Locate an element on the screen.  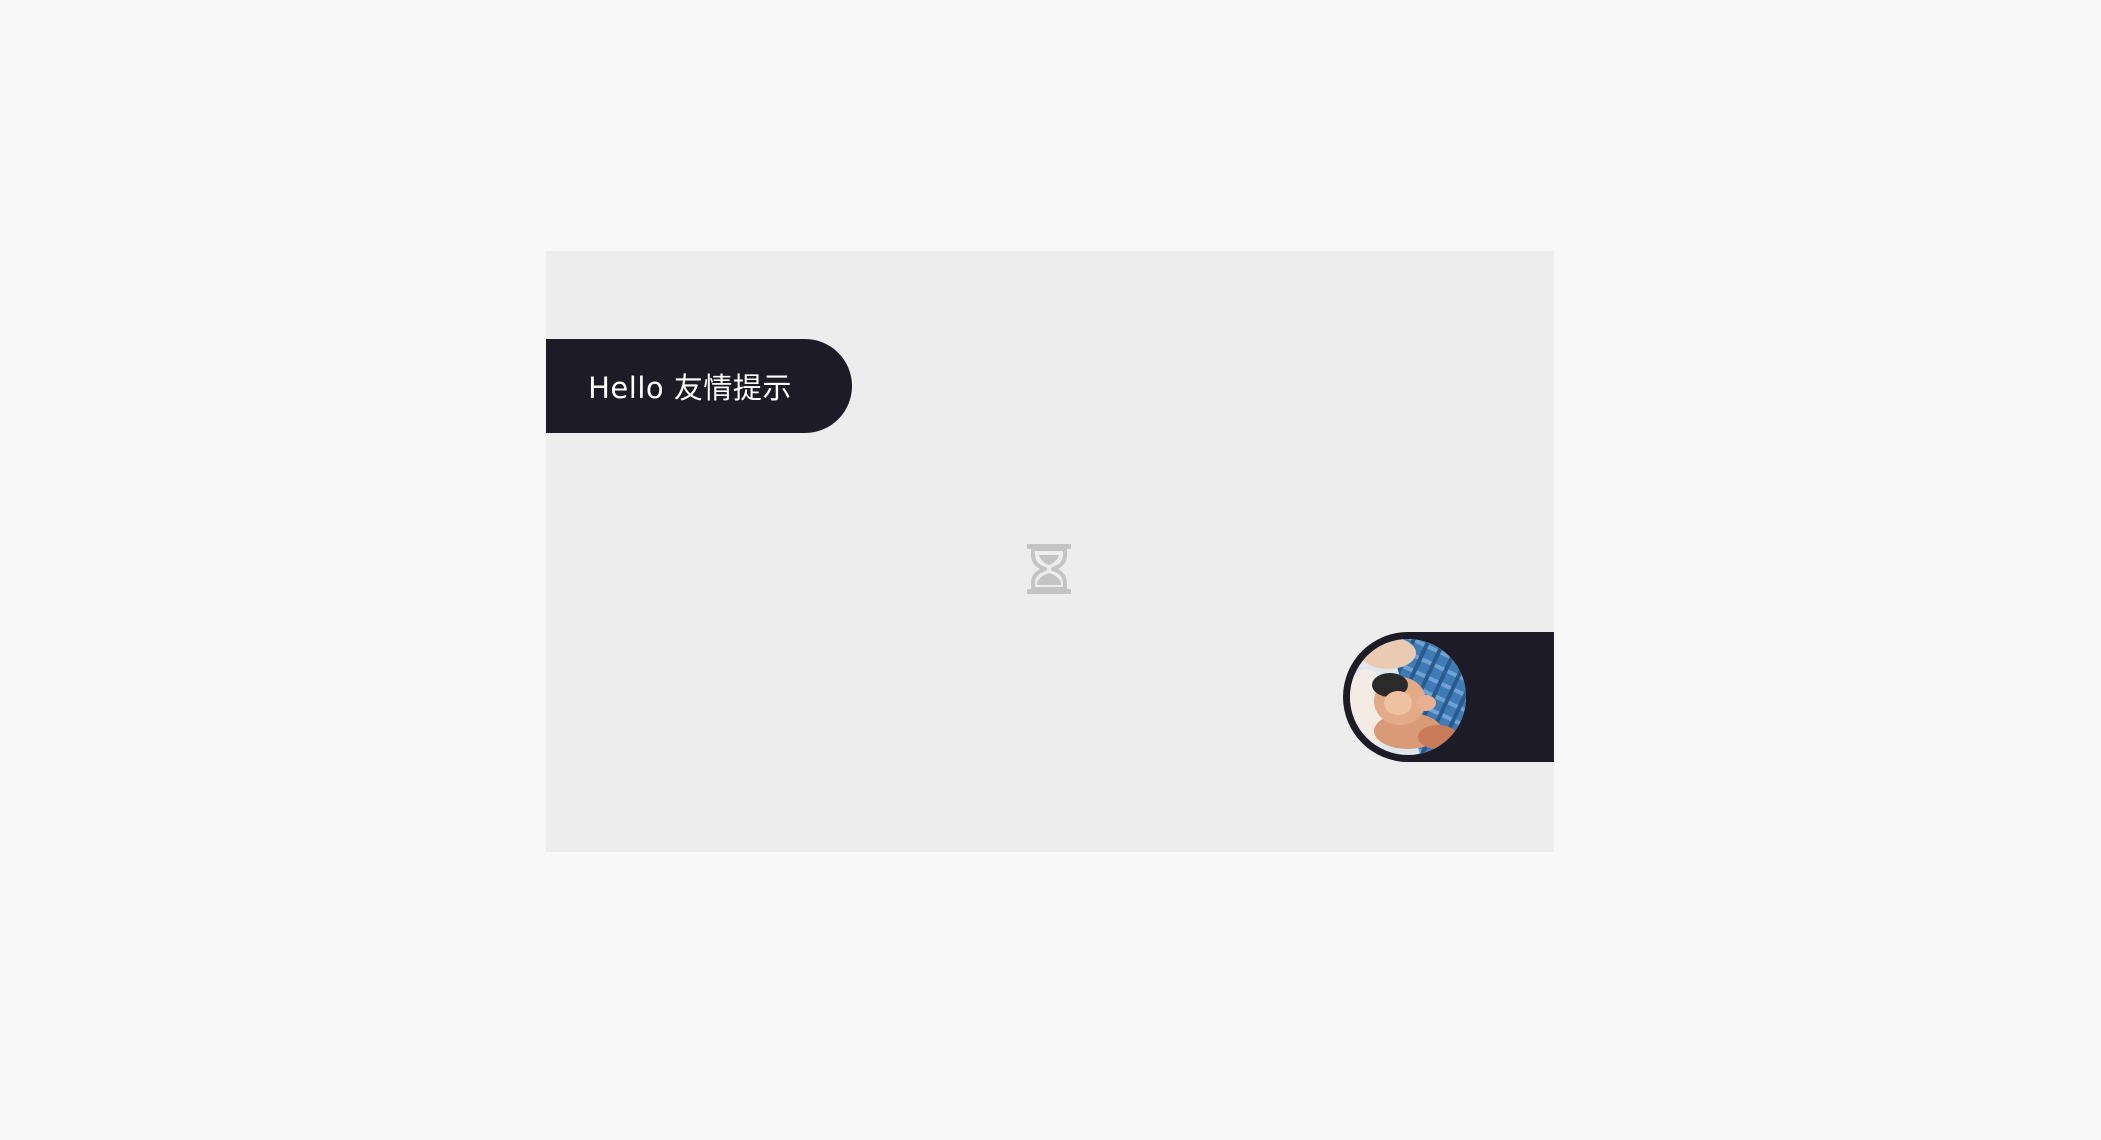
baby-photo-avatar is located at coordinates (1408, 697).